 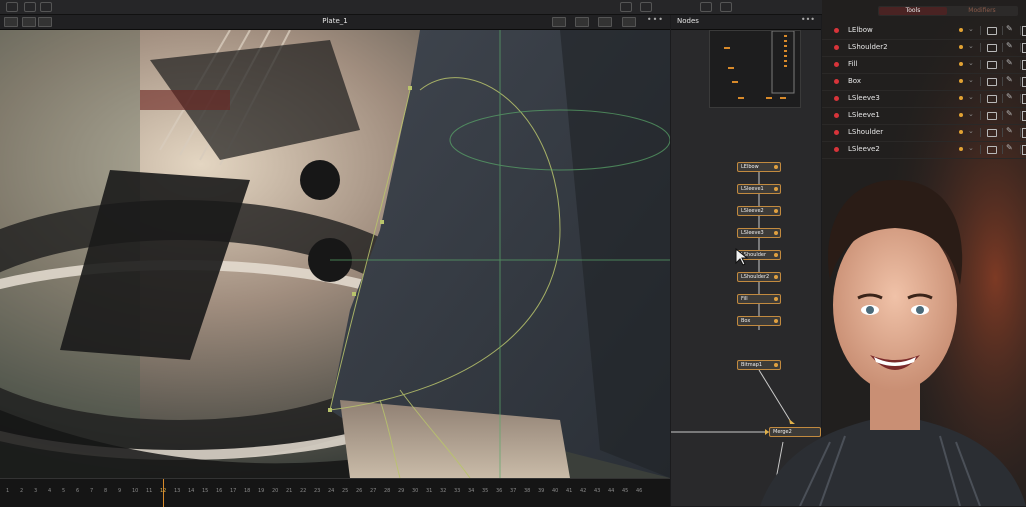 What do you see at coordinates (8, 491) in the screenshot?
I see `timeline-label: 1` at bounding box center [8, 491].